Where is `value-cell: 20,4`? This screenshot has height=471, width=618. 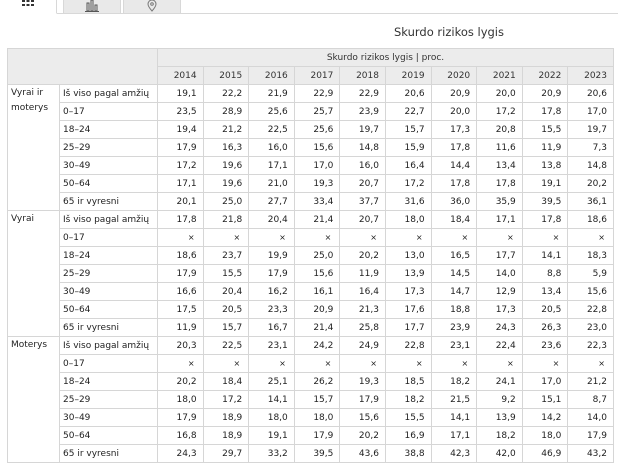
value-cell: 20,4 is located at coordinates (271, 219).